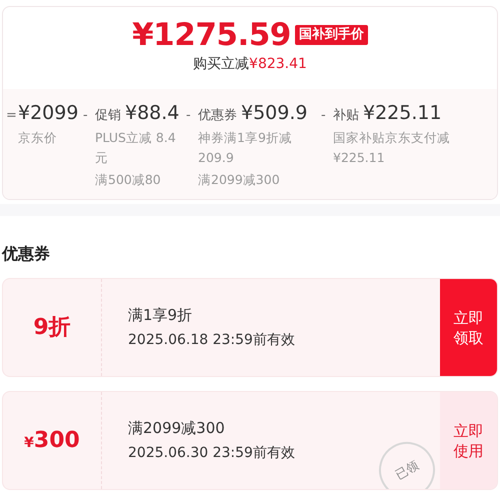 This screenshot has width=500, height=491. Describe the element at coordinates (25, 254) in the screenshot. I see `section-title: 优惠券` at that location.